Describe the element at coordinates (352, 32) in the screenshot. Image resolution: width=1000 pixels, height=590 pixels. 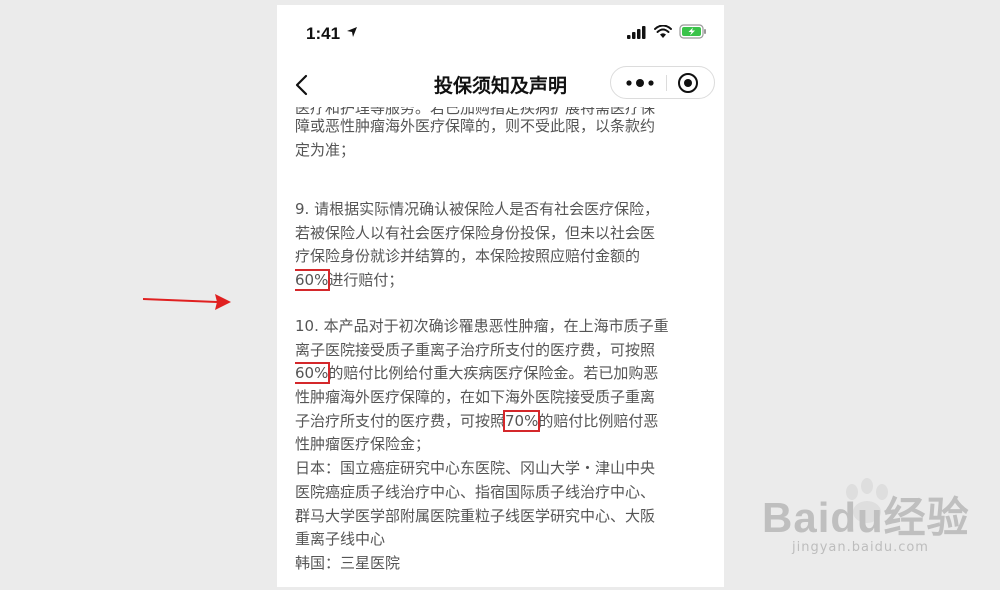
I see `location-arrow-icon` at that location.